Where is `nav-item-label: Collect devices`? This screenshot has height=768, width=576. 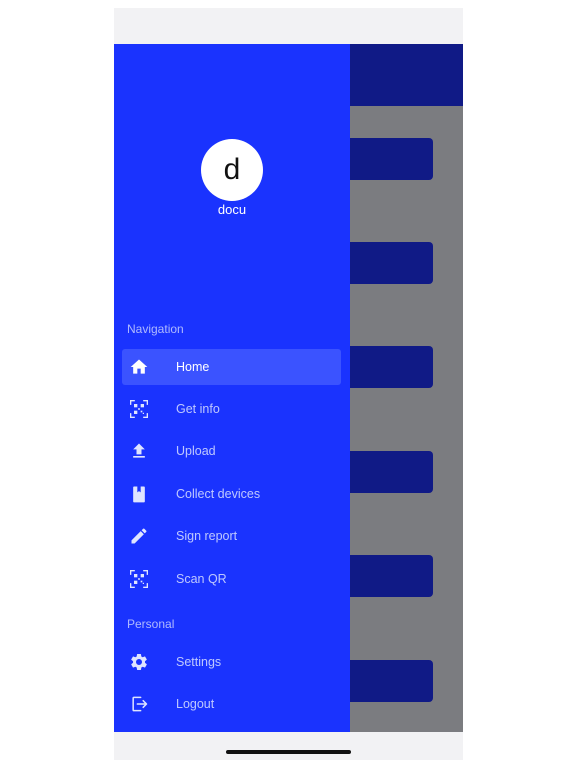 nav-item-label: Collect devices is located at coordinates (218, 494).